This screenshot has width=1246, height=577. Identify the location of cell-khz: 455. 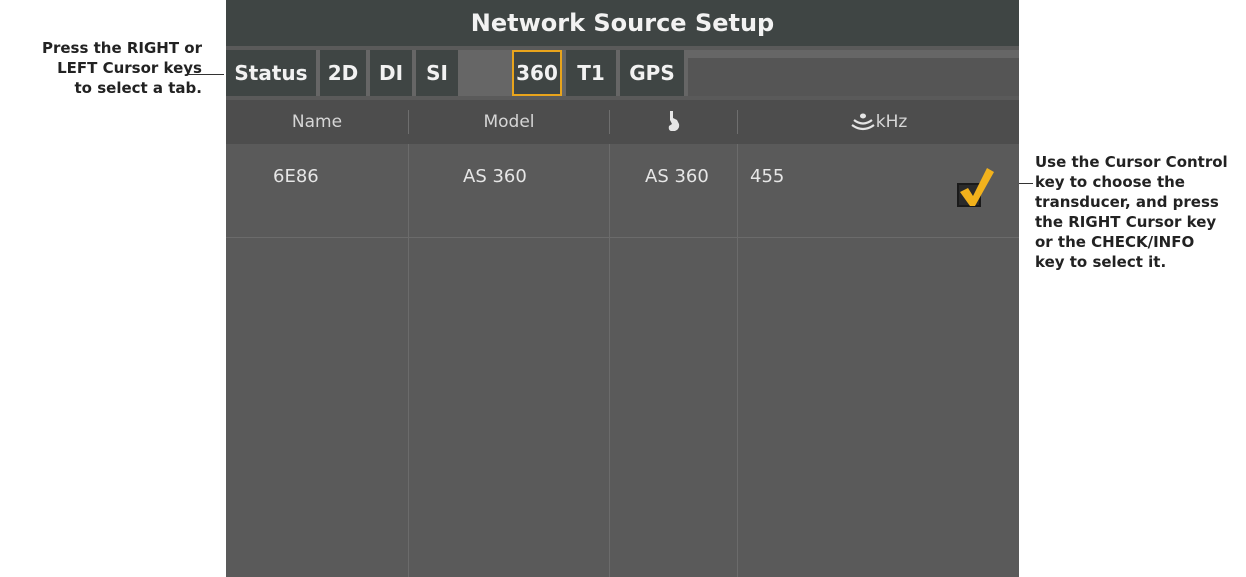
(767, 176).